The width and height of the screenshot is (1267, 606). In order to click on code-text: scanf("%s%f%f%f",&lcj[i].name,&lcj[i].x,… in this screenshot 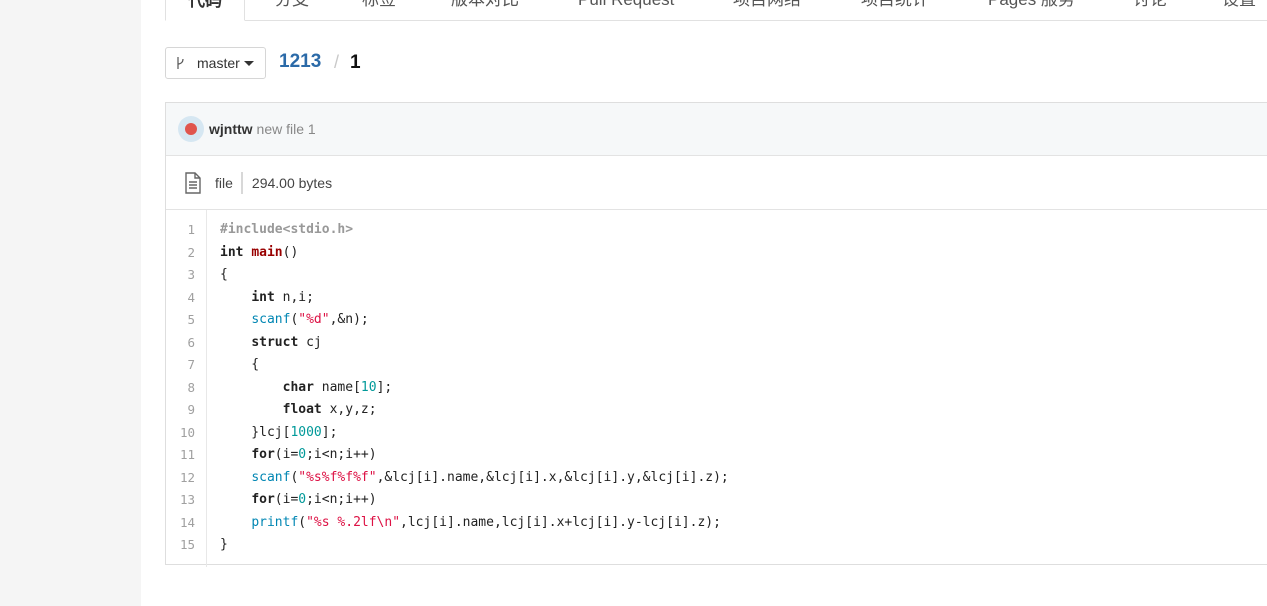, I will do `click(490, 477)`.